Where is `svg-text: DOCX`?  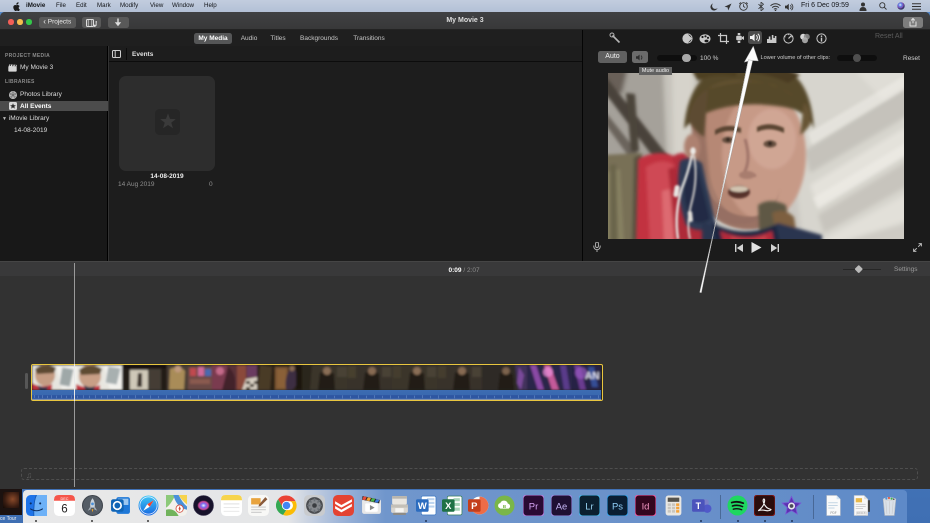
svg-text: DOCX is located at coordinates (861, 513).